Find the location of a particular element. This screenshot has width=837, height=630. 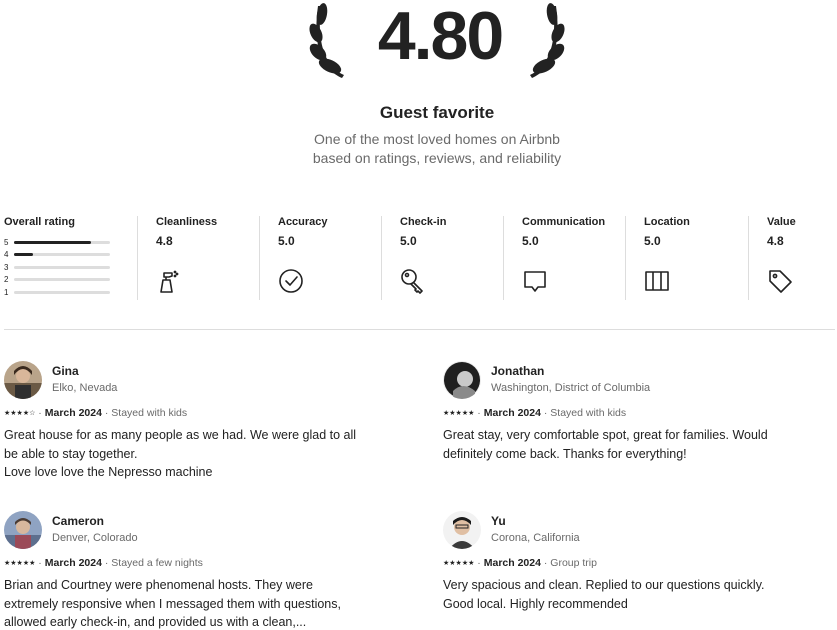

category-label: Communication is located at coordinates (564, 222).